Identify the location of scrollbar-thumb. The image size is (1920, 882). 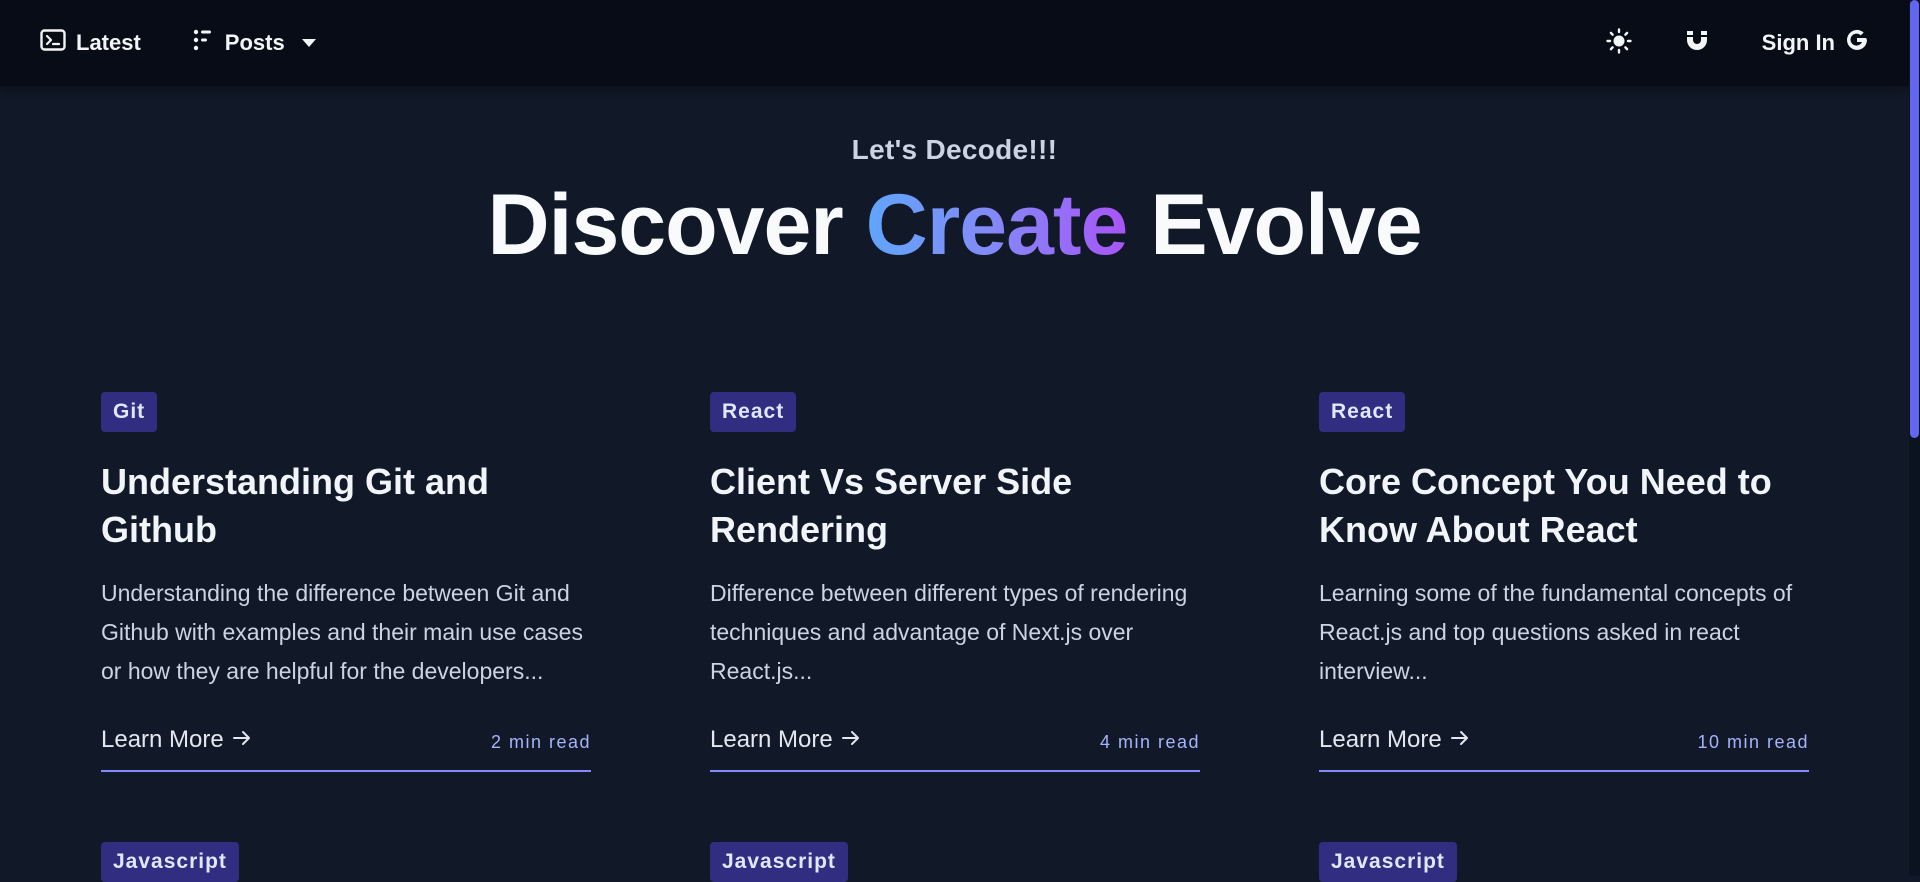
(1914, 219).